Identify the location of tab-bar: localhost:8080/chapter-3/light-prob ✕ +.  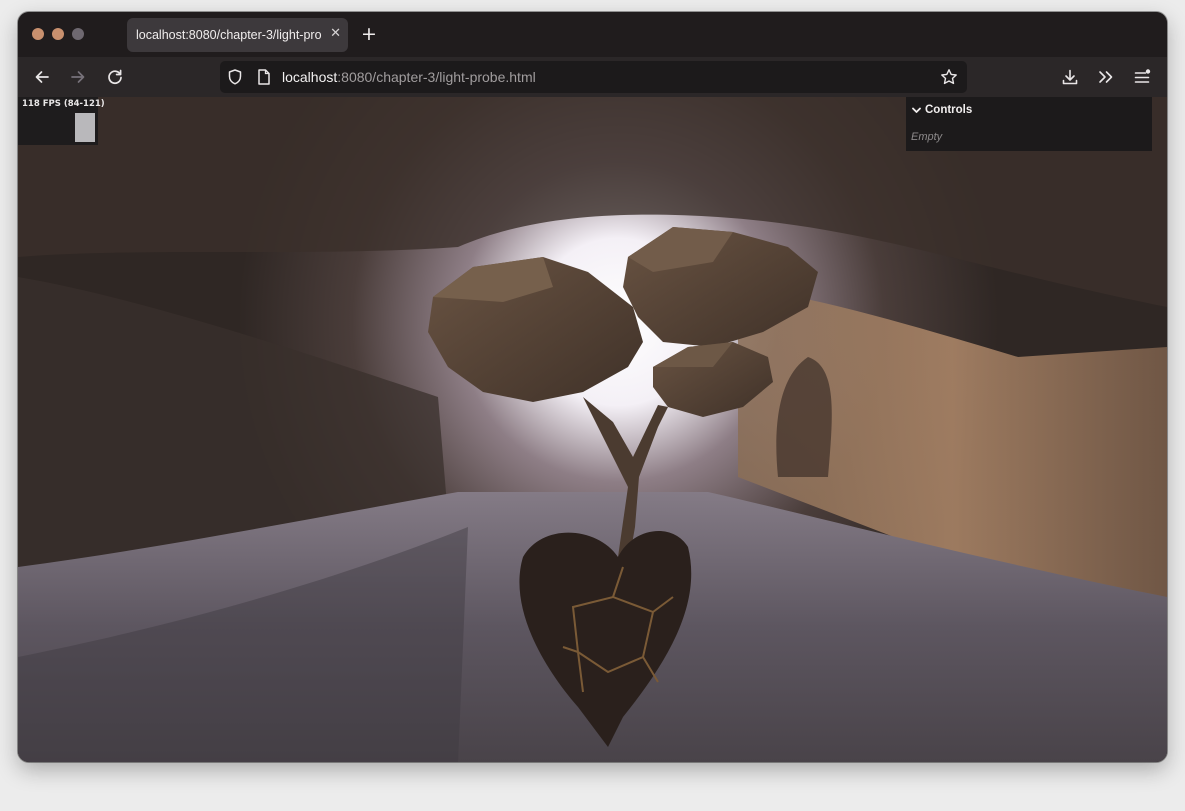
(592, 34).